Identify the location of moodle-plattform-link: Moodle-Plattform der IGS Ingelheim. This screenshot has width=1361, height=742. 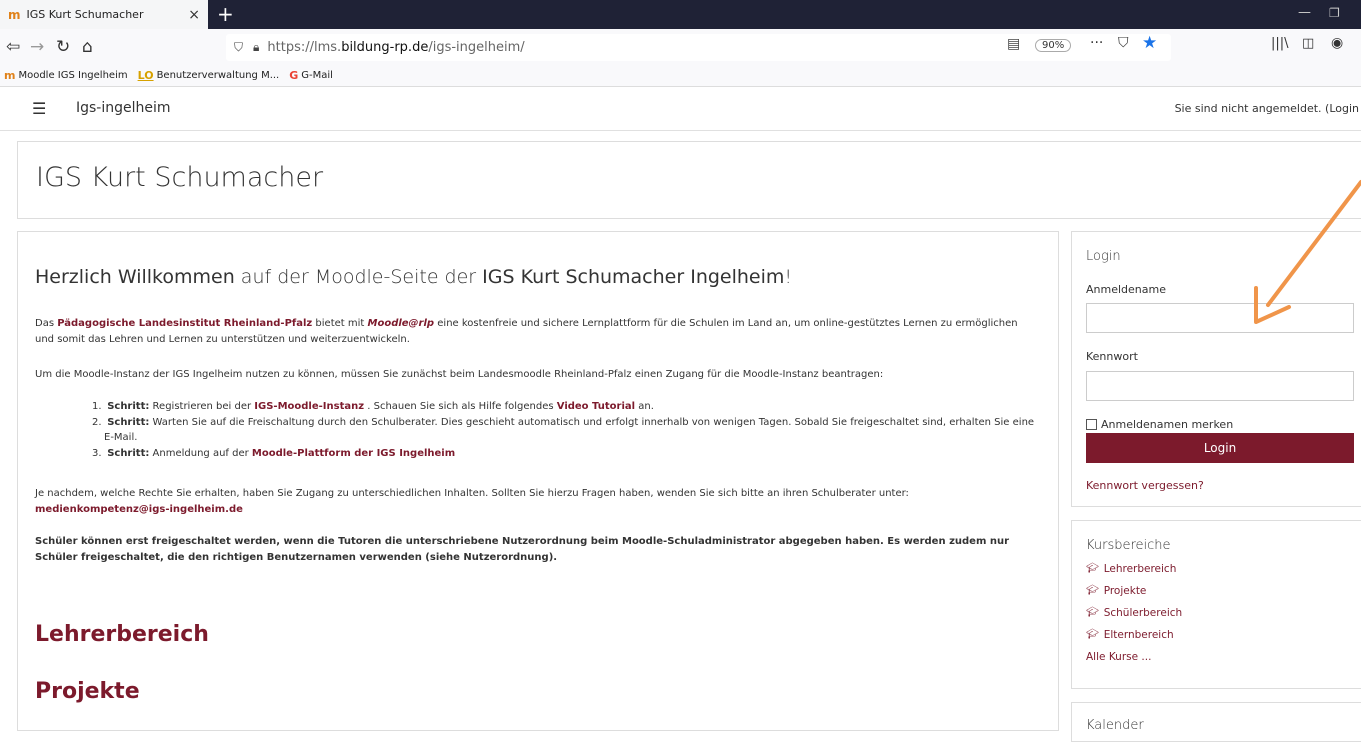
(353, 453).